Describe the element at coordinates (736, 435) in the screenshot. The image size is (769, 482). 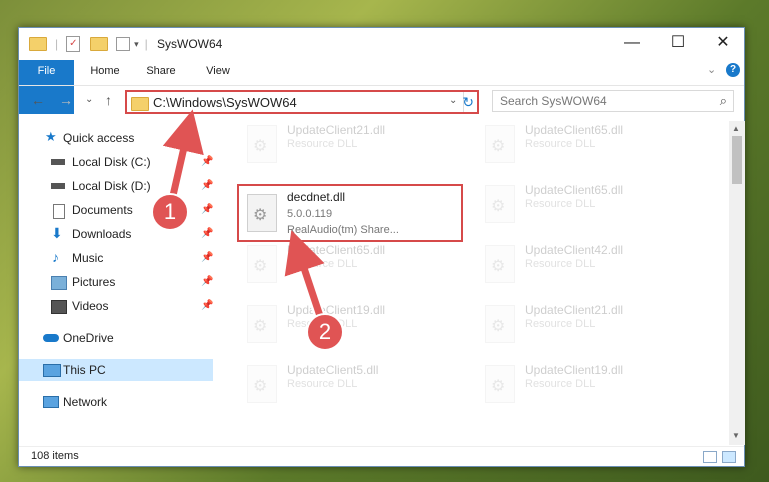
I see `scroll-down-icon: ▼` at that location.